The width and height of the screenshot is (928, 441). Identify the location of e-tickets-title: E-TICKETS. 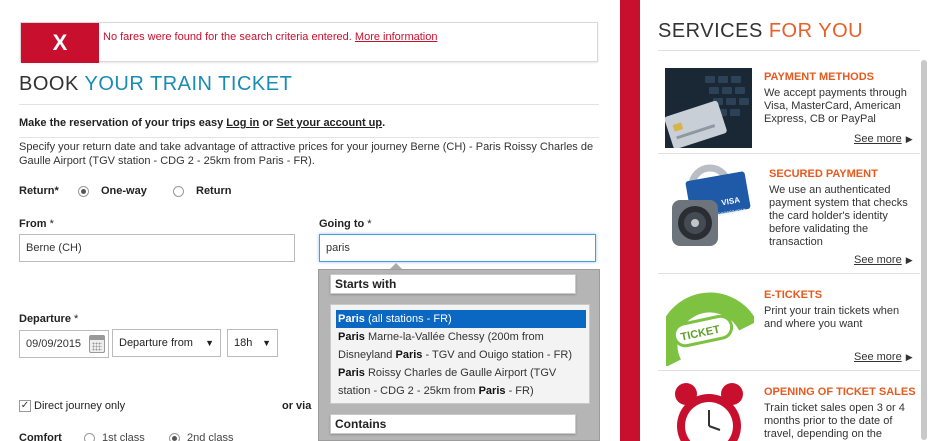
(793, 295).